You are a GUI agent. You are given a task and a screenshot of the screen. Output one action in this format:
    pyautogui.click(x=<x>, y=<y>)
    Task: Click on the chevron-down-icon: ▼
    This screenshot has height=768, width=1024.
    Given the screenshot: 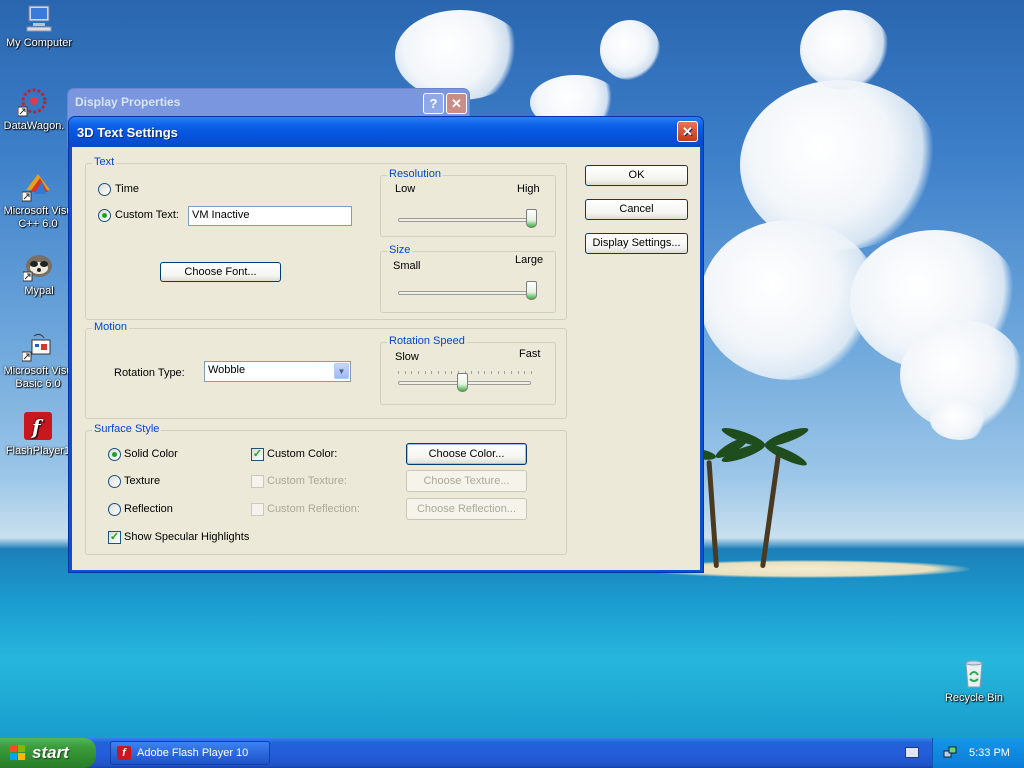 What is the action you would take?
    pyautogui.click(x=341, y=371)
    